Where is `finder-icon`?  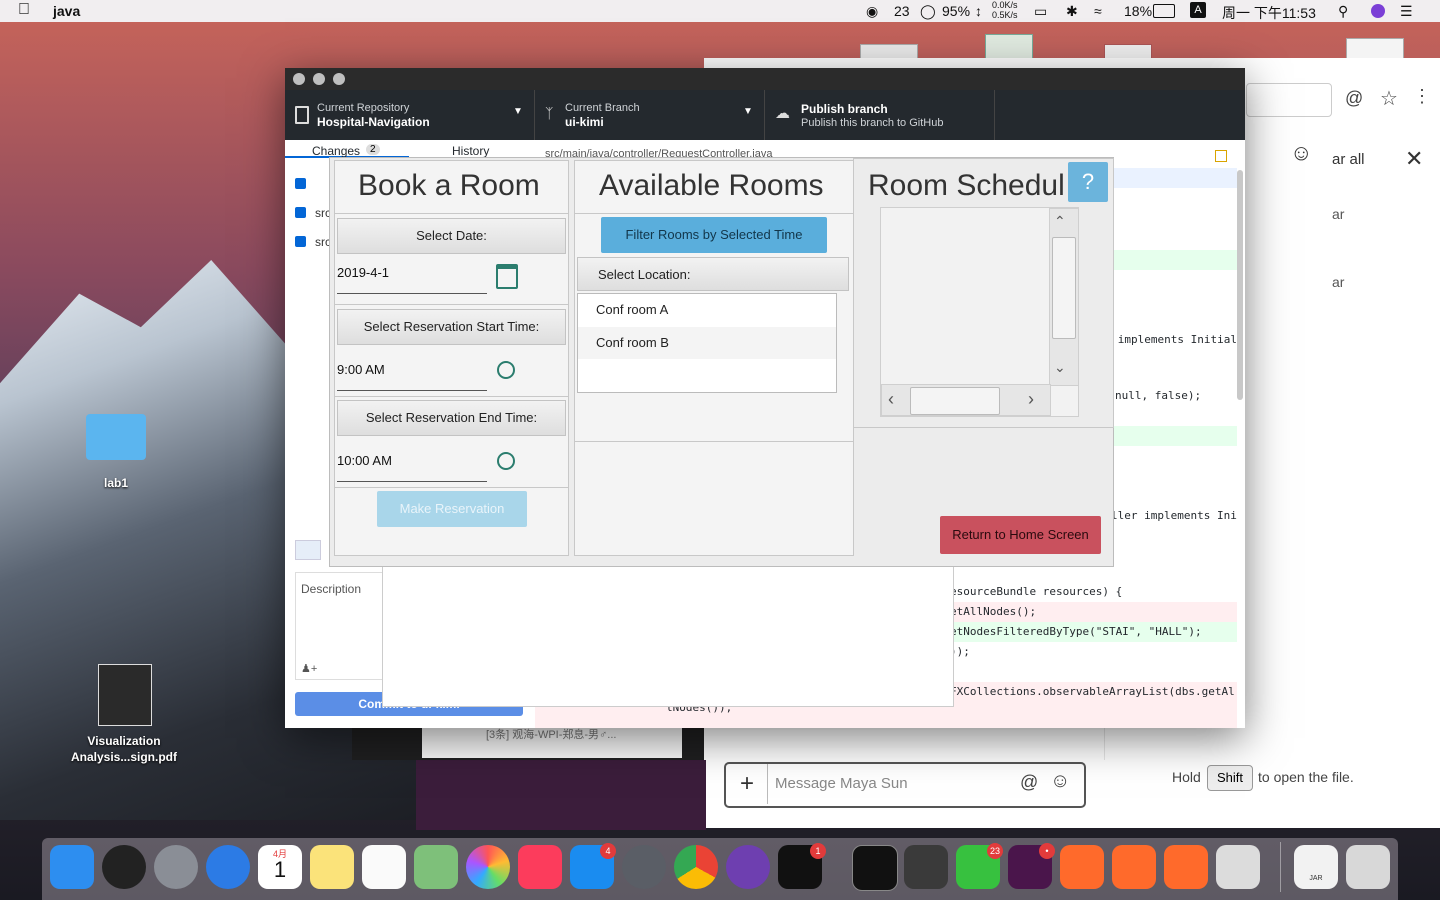 finder-icon is located at coordinates (72, 867).